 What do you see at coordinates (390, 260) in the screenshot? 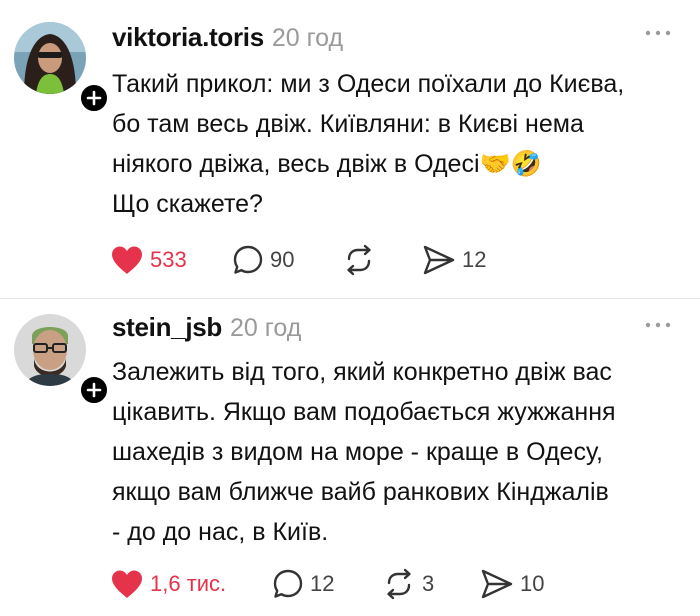
I see `action-bar: 533 90 12` at bounding box center [390, 260].